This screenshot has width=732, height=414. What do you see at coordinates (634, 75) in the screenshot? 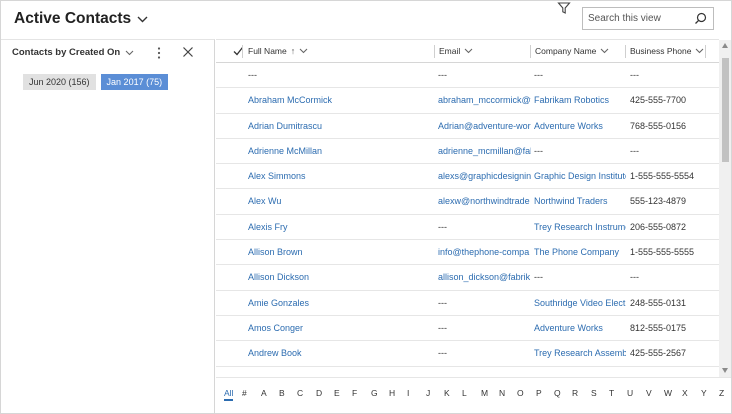
I see `cell-business-phone: ---` at bounding box center [634, 75].